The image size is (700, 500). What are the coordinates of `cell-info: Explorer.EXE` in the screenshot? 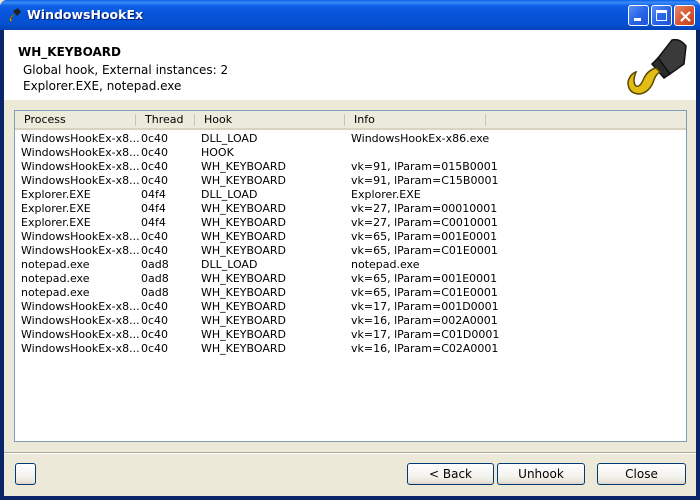 It's located at (386, 194).